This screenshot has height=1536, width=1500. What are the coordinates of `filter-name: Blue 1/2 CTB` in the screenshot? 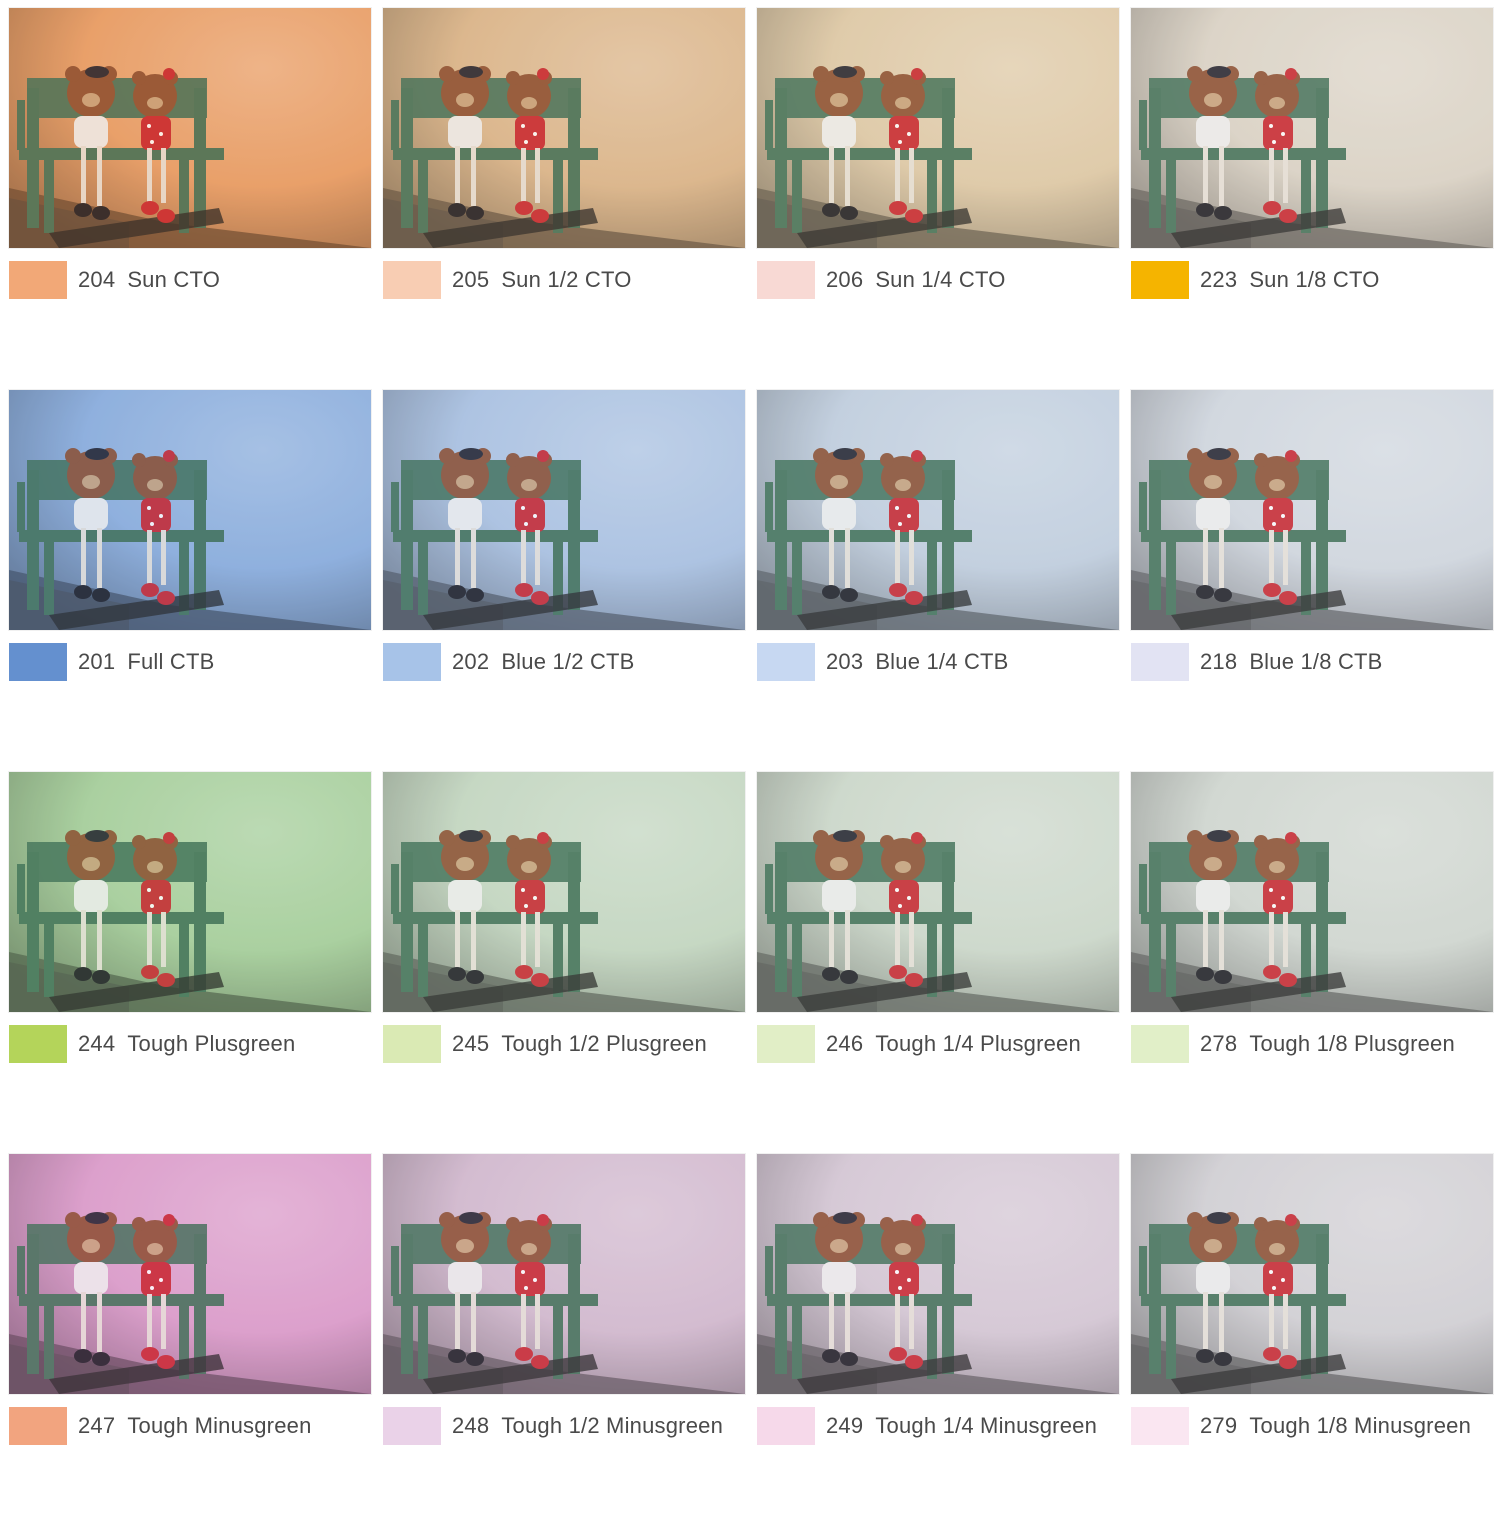 It's located at (568, 661).